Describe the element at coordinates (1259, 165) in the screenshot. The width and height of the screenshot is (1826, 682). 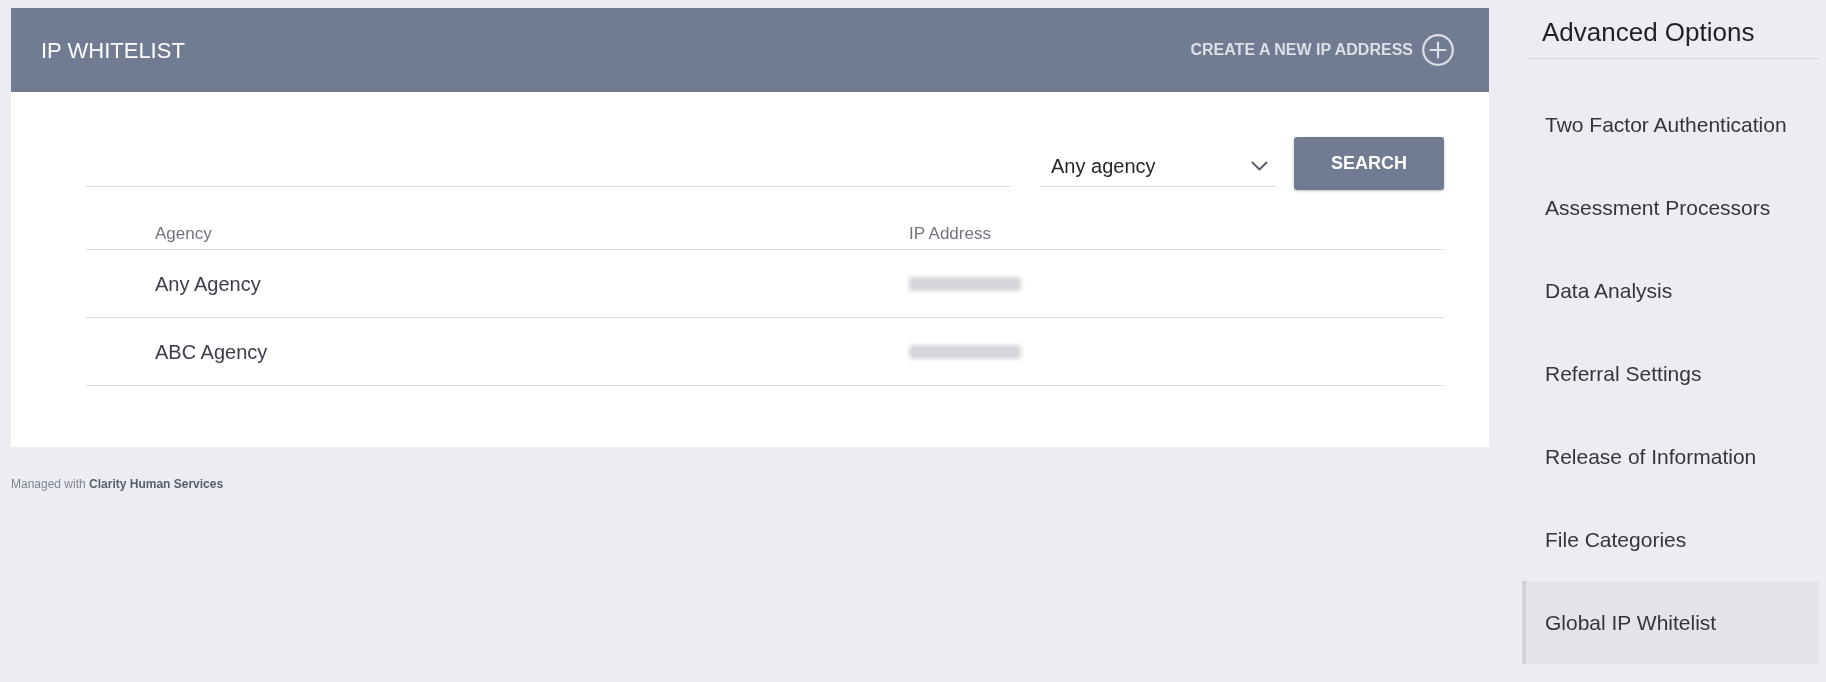
I see `chevron-down-icon` at that location.